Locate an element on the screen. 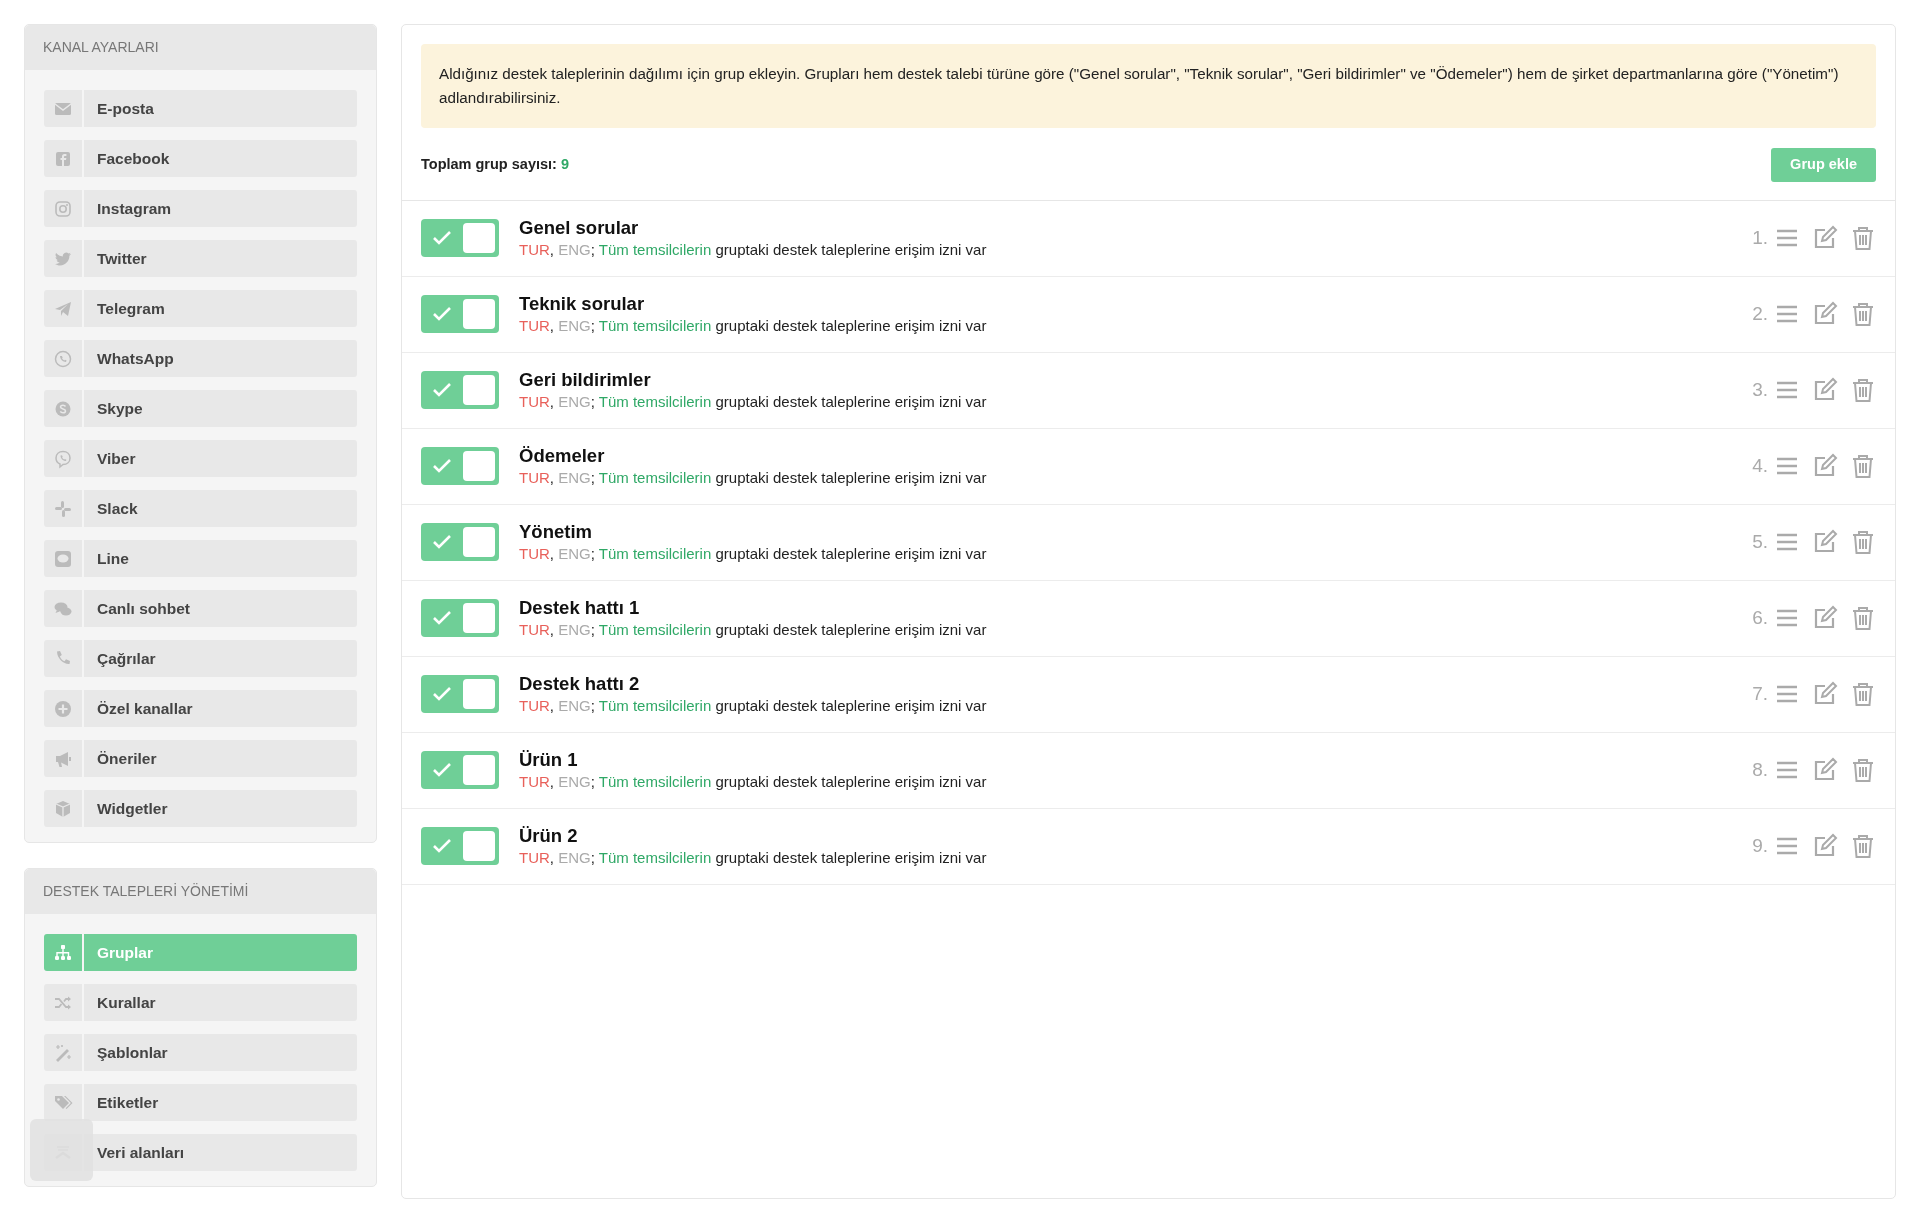  sidebar-item: Widgetler is located at coordinates (200, 808).